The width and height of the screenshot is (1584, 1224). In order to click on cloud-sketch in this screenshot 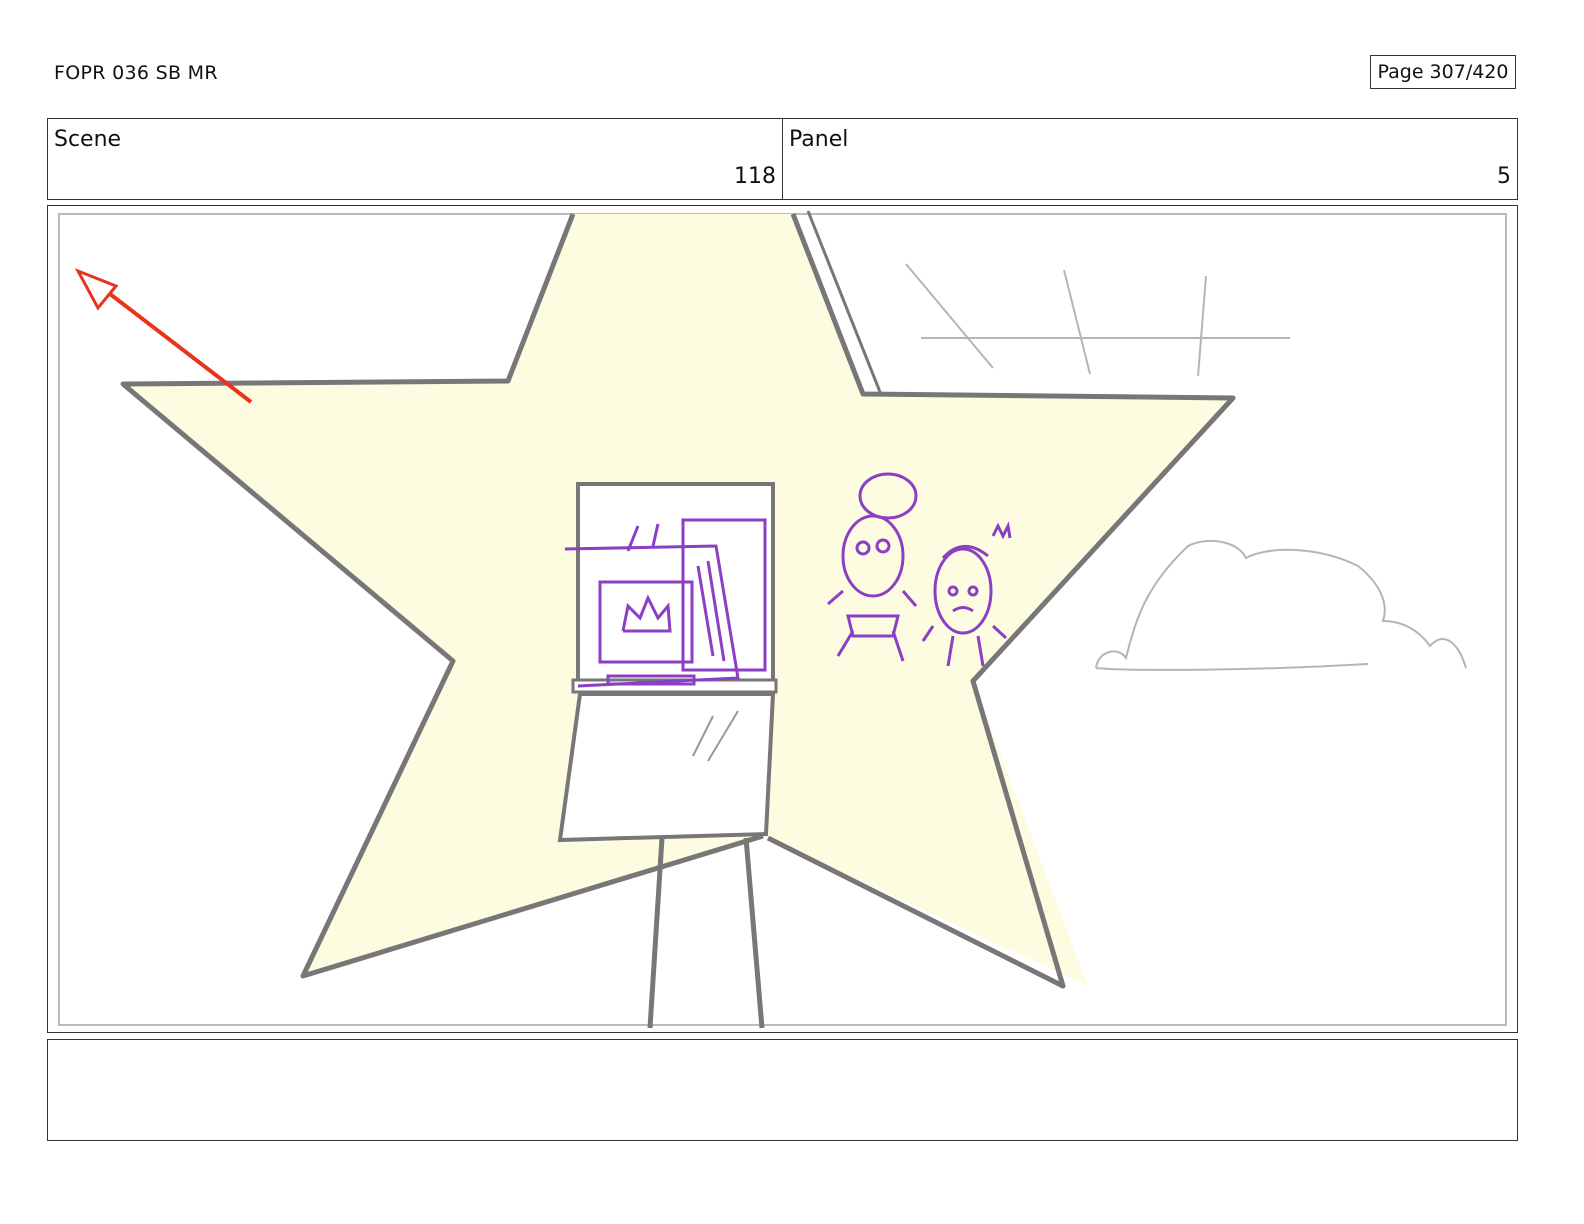, I will do `click(1281, 605)`.